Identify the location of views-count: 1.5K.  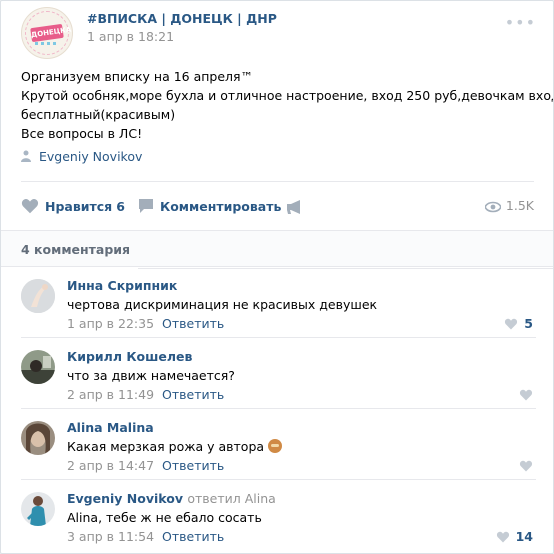
(519, 205).